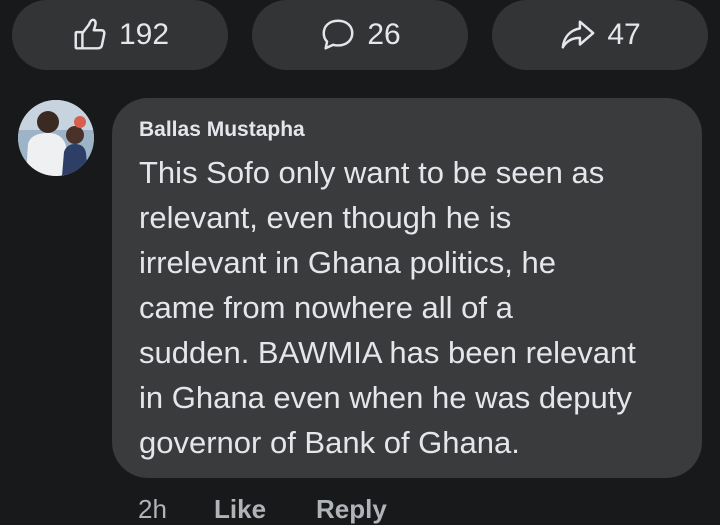  Describe the element at coordinates (329, 442) in the screenshot. I see `comment-line: governor of Bank of Ghana.` at that location.